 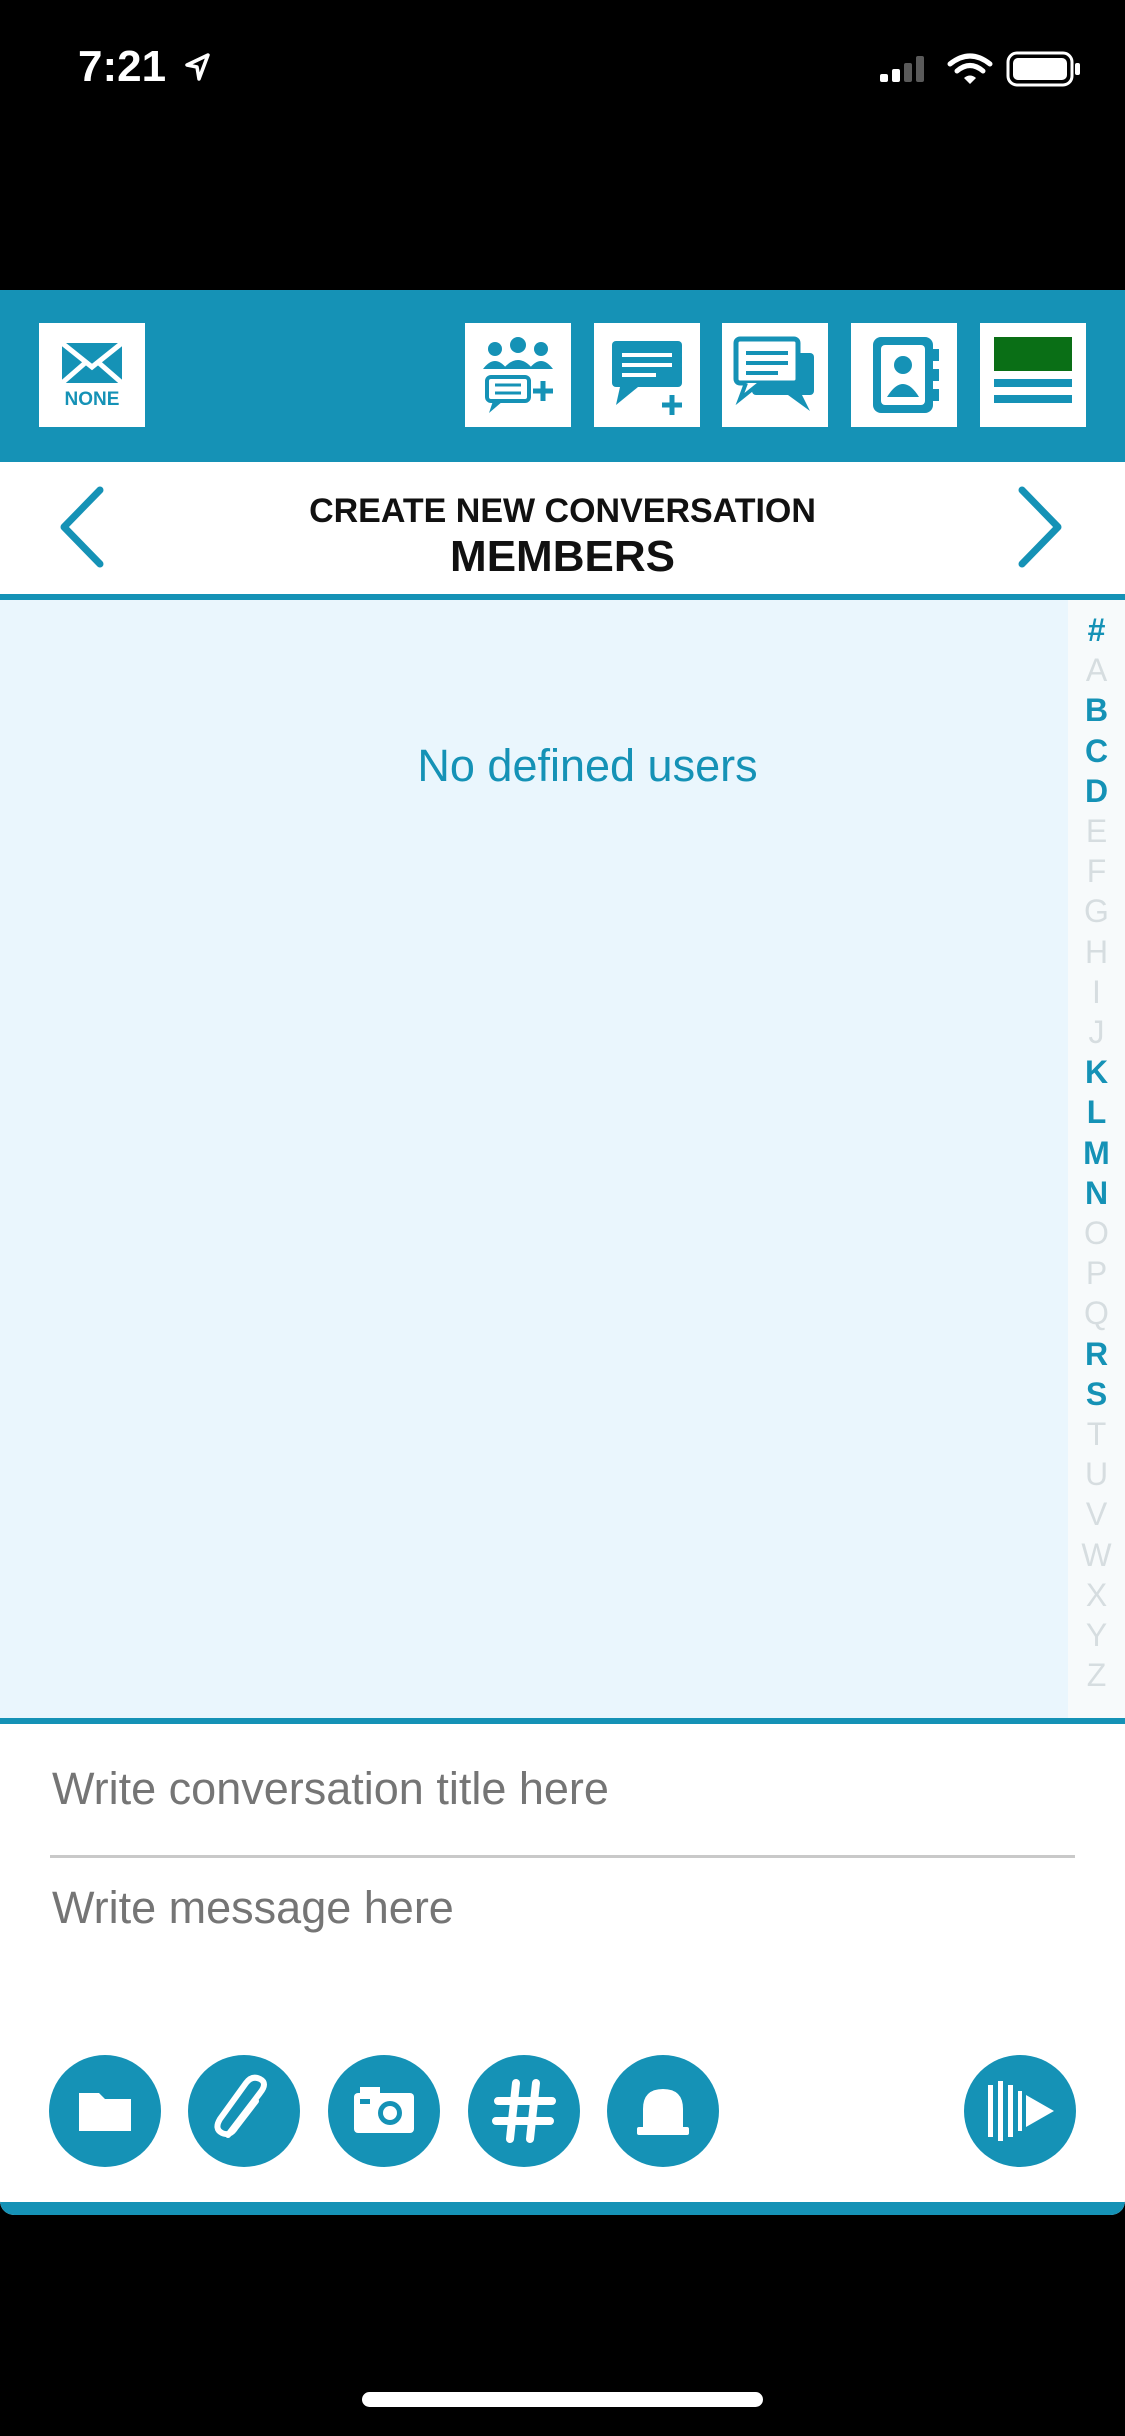 I want to click on send-button, so click(x=1020, y=2111).